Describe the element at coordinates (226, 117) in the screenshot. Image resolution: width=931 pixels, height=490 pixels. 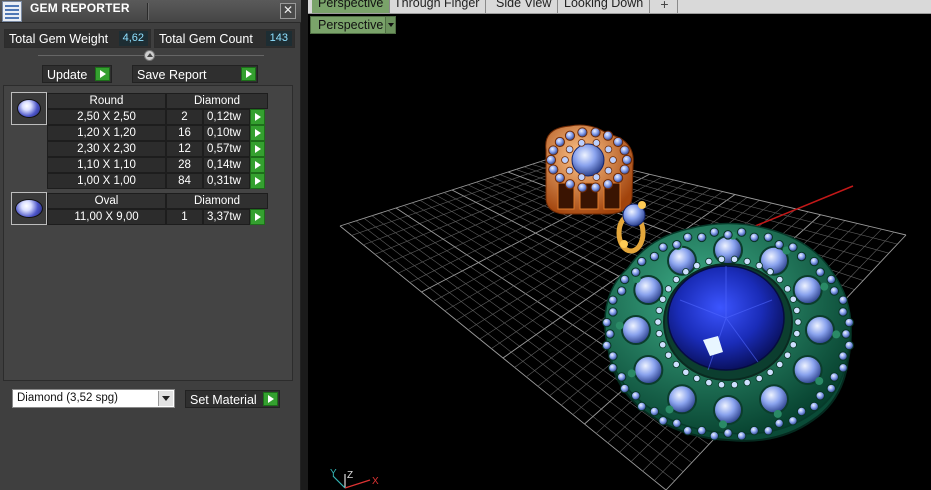
I see `gem-weight-cell: 0,12tw` at that location.